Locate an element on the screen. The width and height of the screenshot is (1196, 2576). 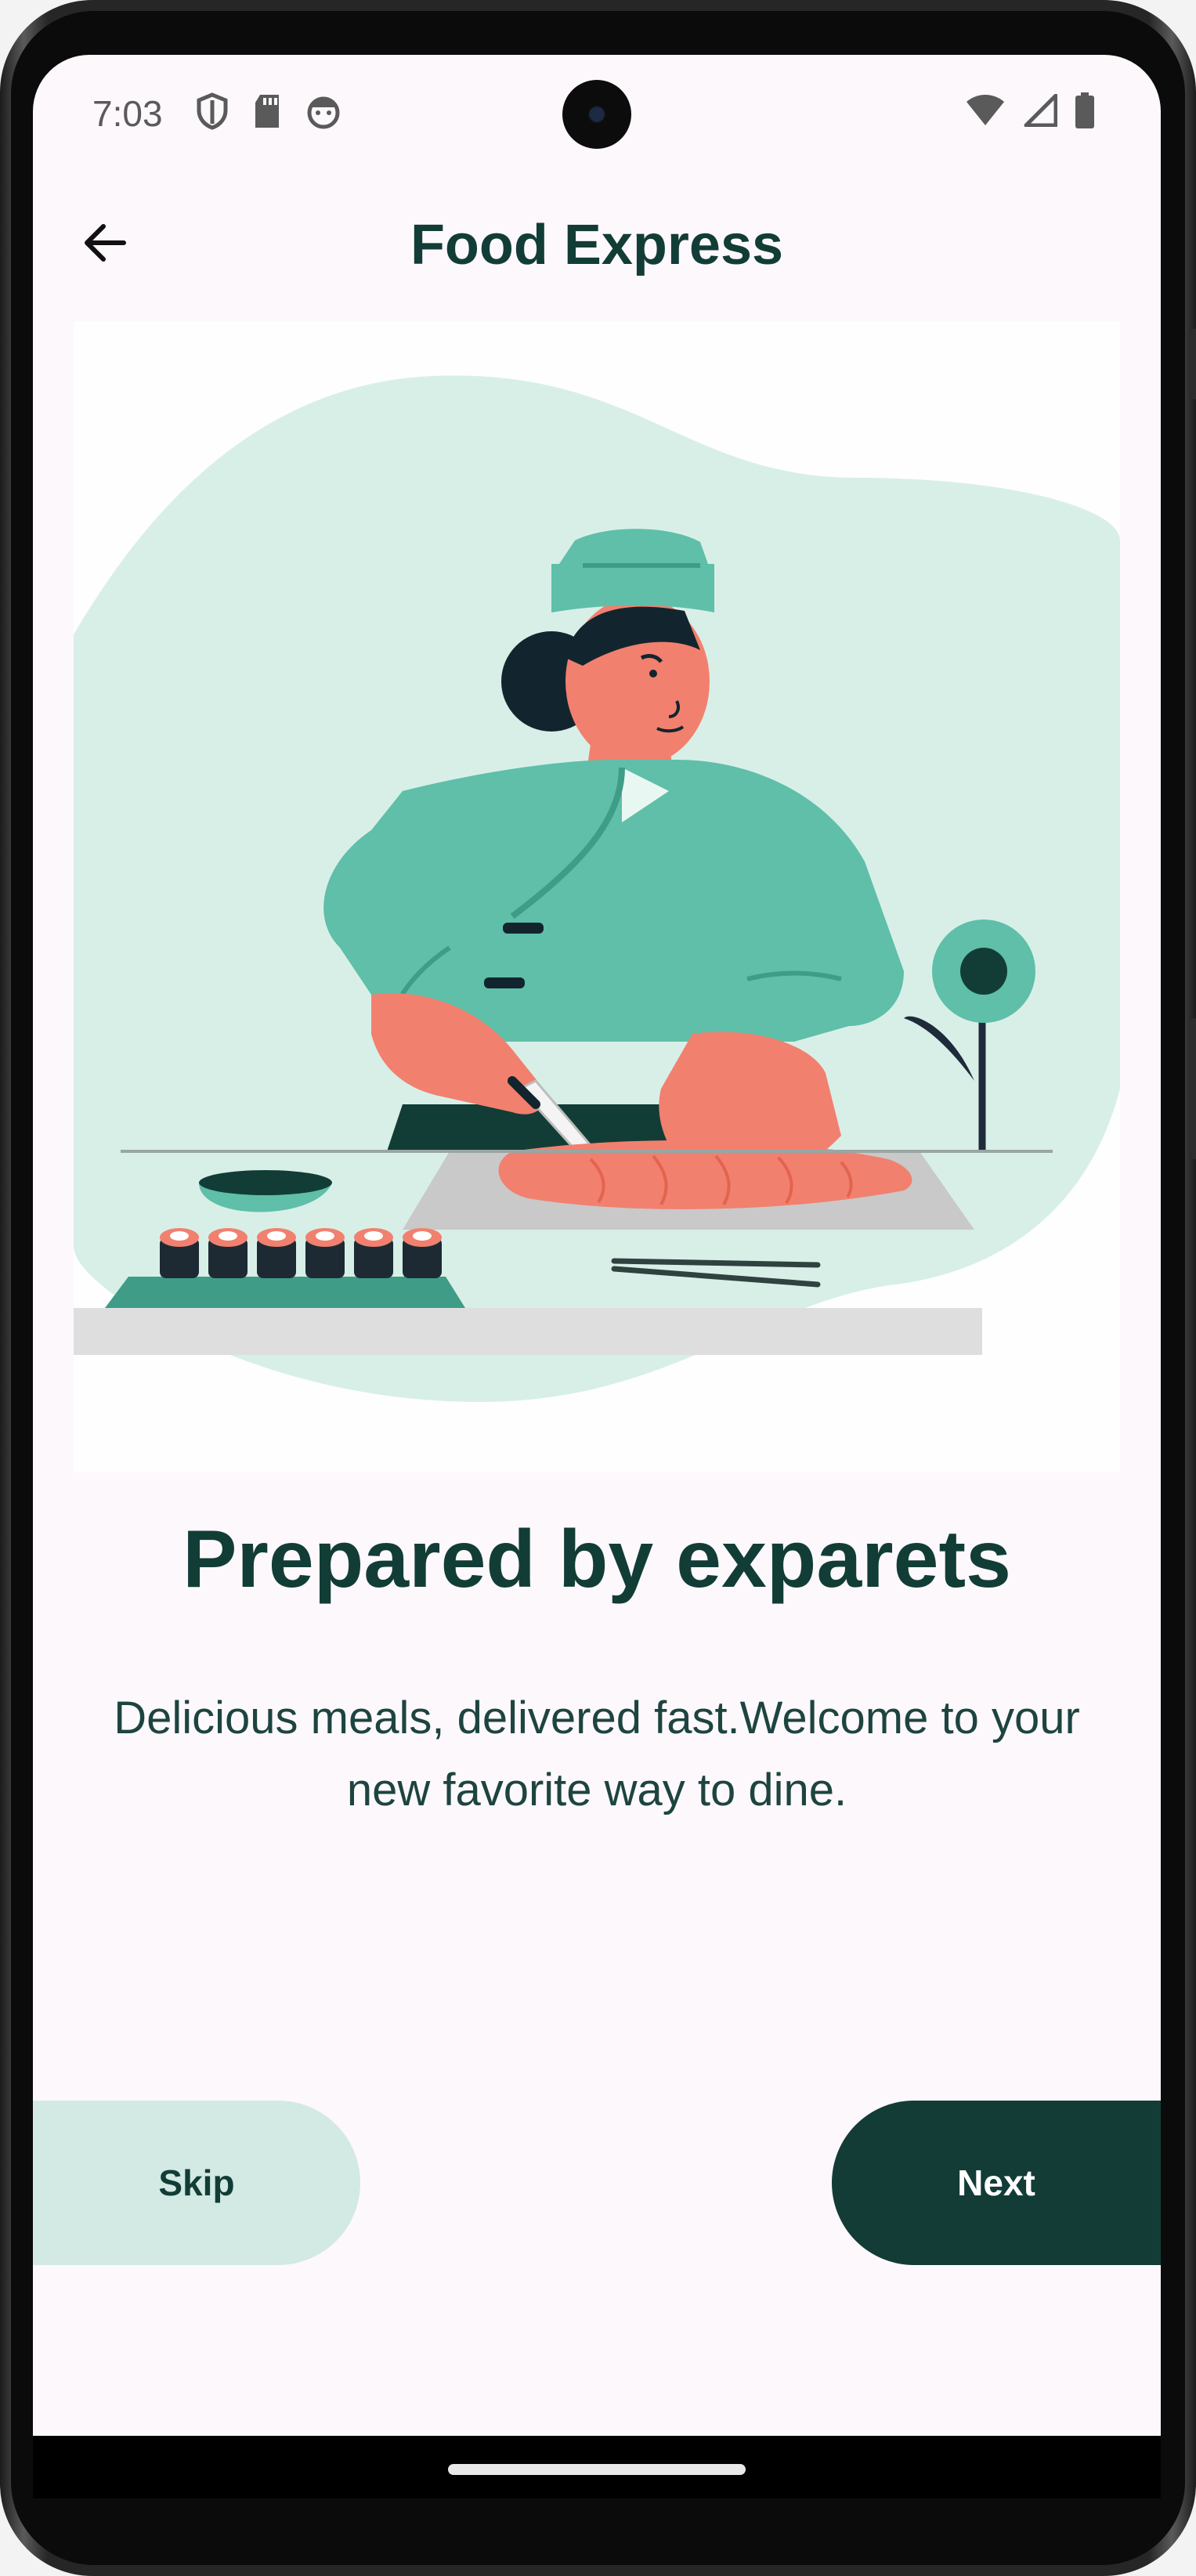
phone-volume-button is located at coordinates (1193, 1088).